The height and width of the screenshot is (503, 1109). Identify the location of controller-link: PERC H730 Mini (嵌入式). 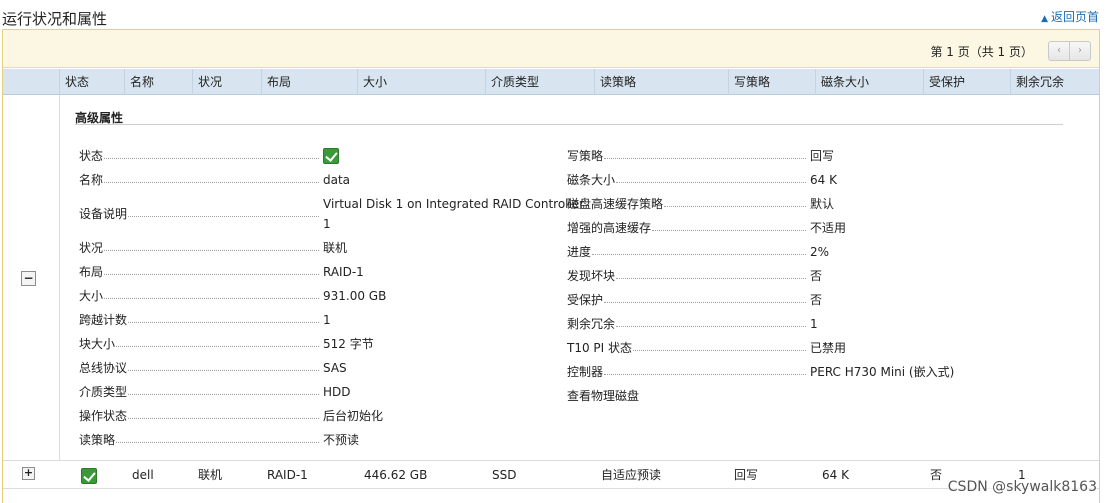
(882, 372).